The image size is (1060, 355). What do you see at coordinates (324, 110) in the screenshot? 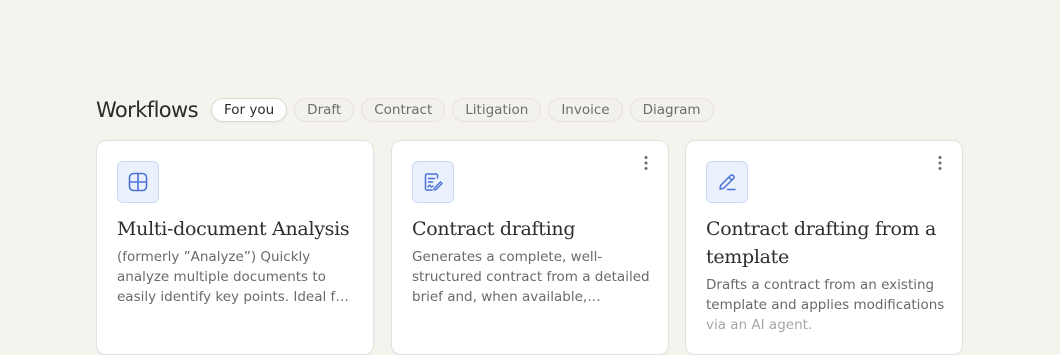
I see `filter-chip-draft: Draft` at bounding box center [324, 110].